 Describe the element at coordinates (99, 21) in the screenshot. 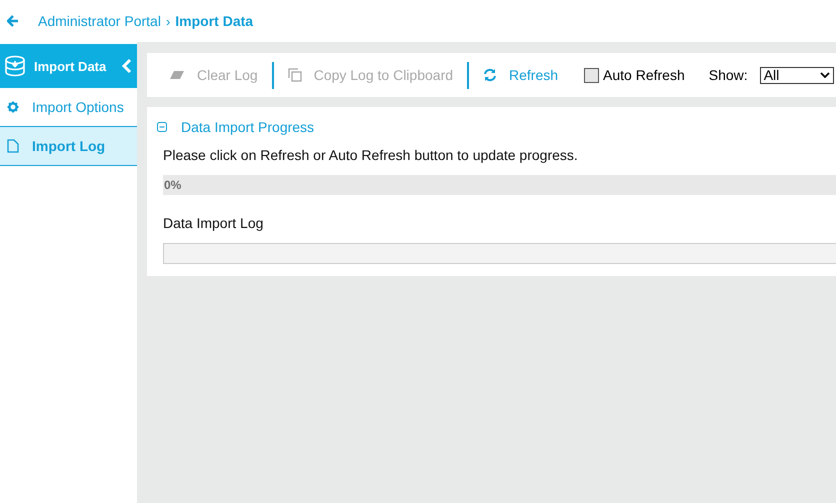

I see `breadcrumb-link: Administrator Portal` at that location.